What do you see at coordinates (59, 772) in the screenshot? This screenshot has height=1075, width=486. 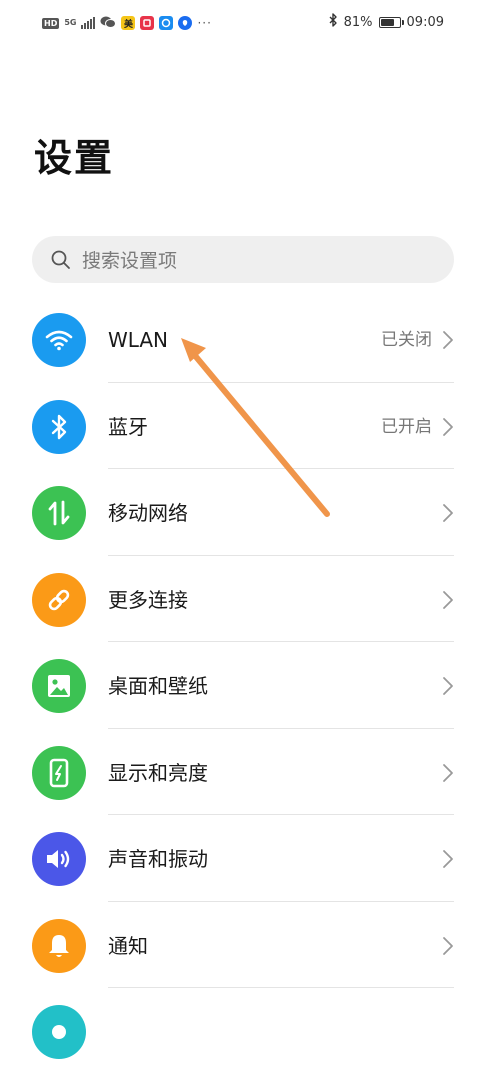 I see `phone-brightness-icon` at bounding box center [59, 772].